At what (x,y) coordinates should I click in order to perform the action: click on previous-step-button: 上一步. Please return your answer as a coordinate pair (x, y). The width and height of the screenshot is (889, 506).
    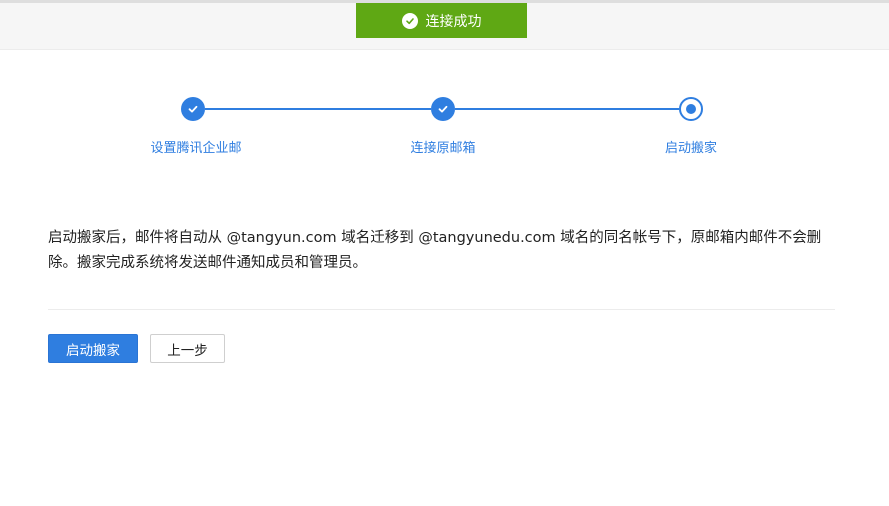
    Looking at the image, I should click on (187, 348).